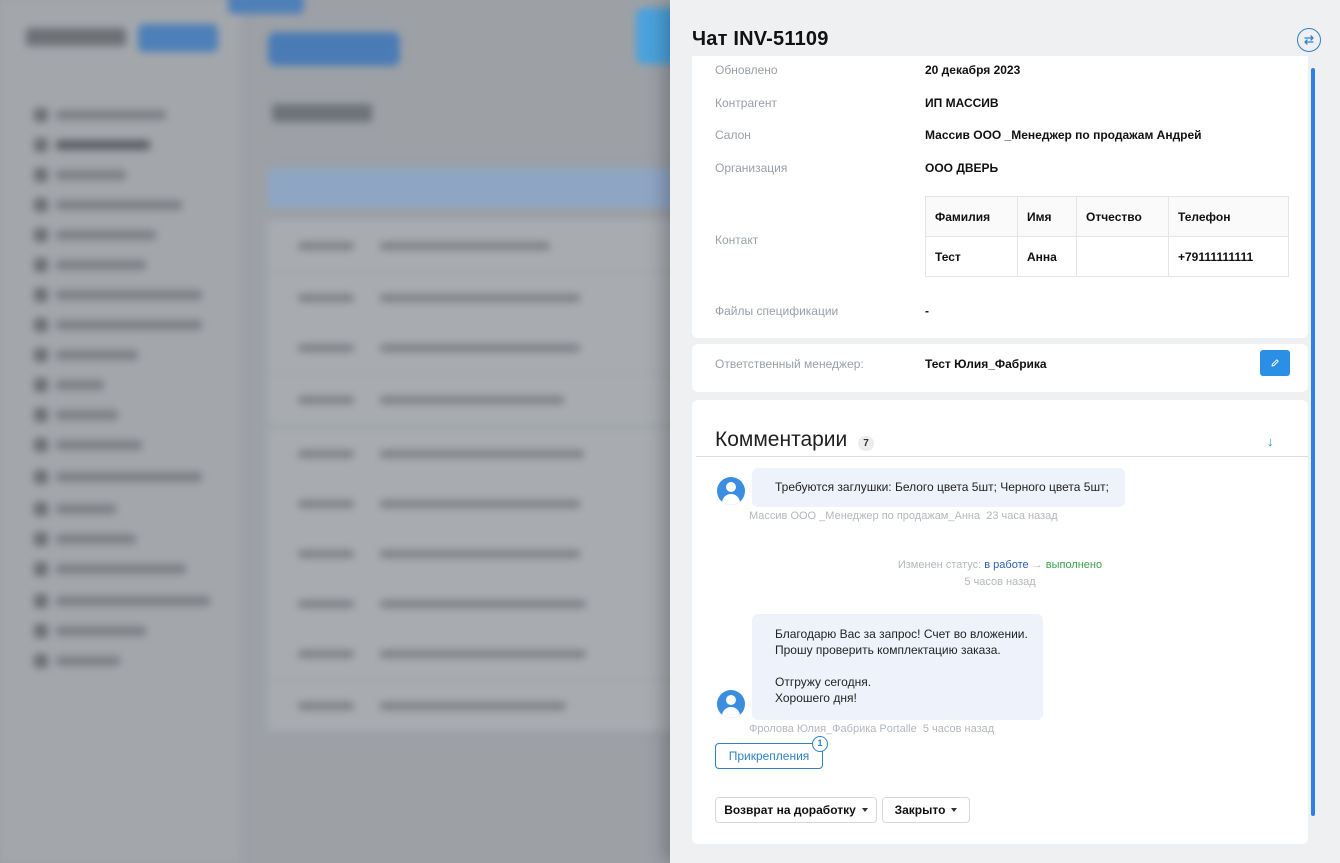 The width and height of the screenshot is (1340, 863). Describe the element at coordinates (751, 168) in the screenshot. I see `organization-label: Организация` at that location.